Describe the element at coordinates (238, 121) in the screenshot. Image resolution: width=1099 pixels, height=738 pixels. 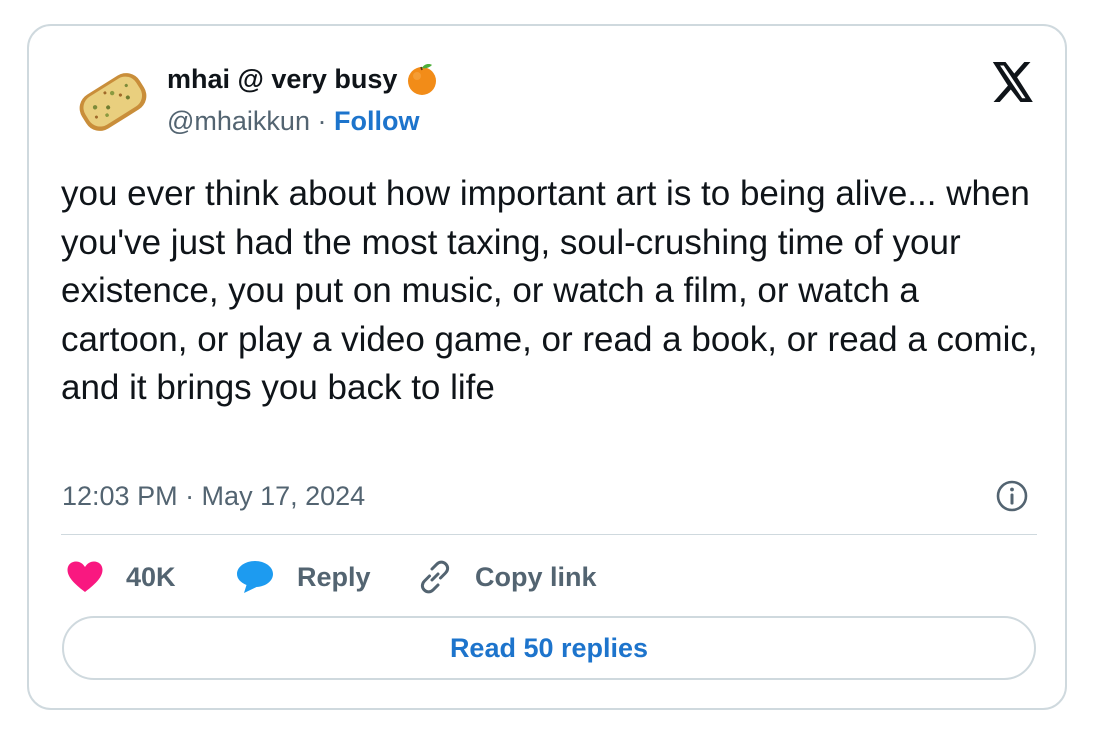
I see `author-handle: @mhaikkun` at that location.